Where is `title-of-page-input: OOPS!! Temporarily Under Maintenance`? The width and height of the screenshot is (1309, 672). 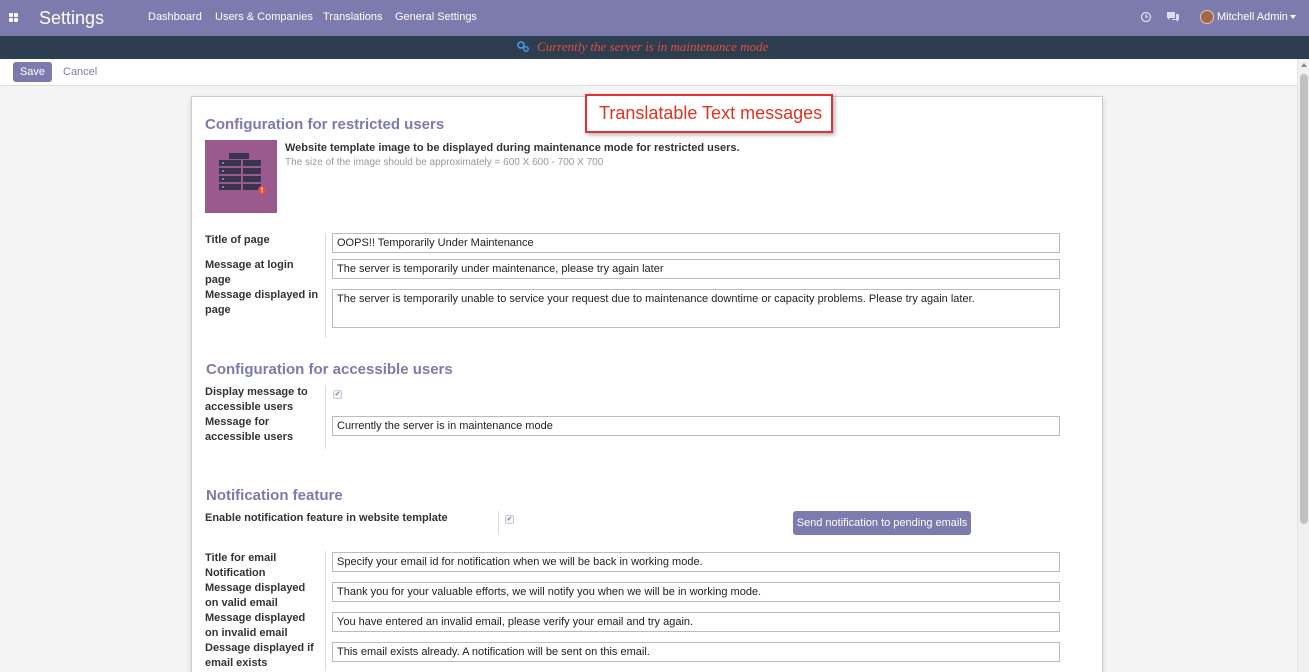
title-of-page-input: OOPS!! Temporarily Under Maintenance is located at coordinates (696, 243).